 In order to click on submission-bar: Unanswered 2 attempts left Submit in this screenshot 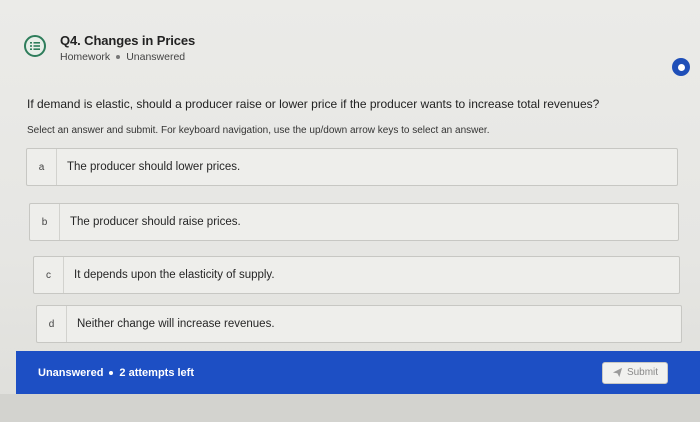, I will do `click(358, 372)`.